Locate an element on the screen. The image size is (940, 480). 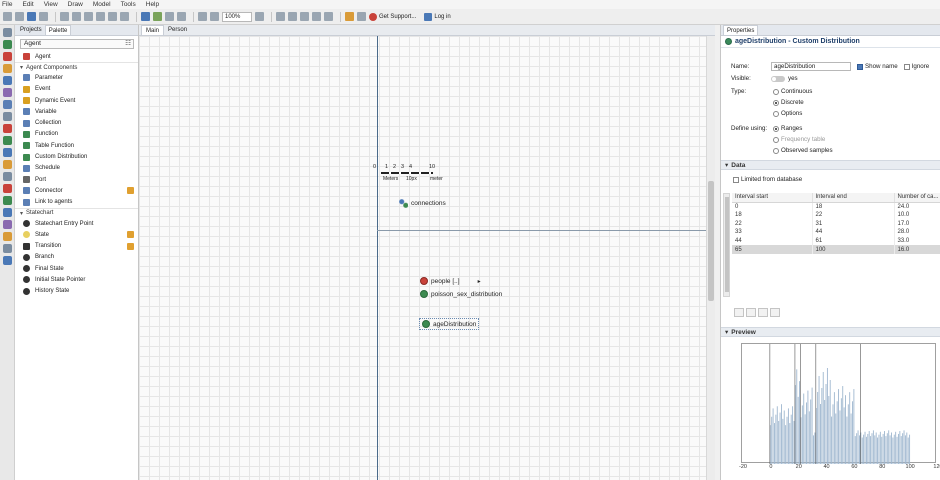
space-markup-icon is located at coordinates (7, 200).